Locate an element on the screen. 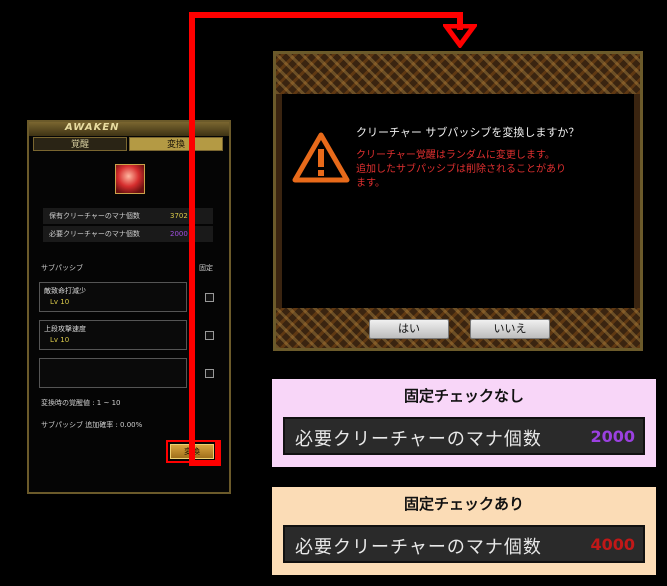 The image size is (667, 586). mana-bar-value: 2000 is located at coordinates (612, 436).